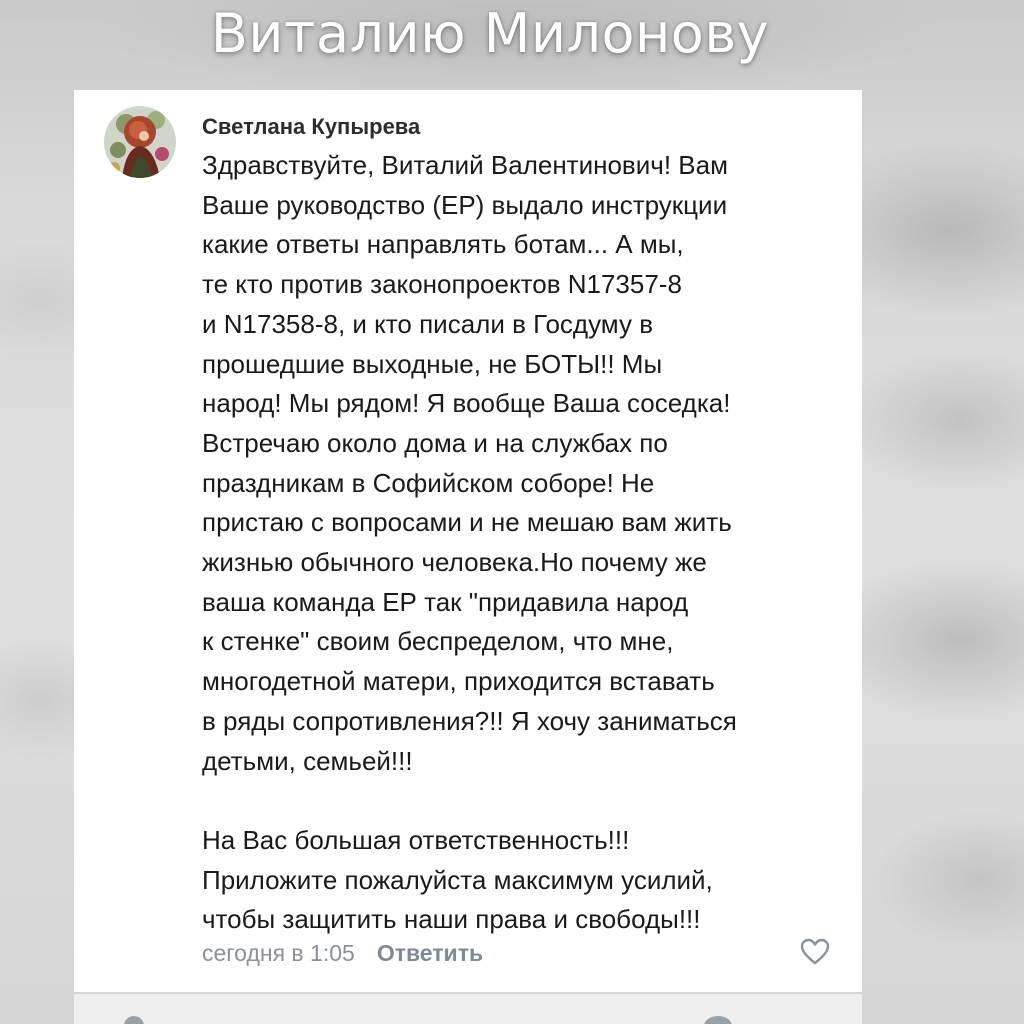 The width and height of the screenshot is (1024, 1024). Describe the element at coordinates (278, 953) in the screenshot. I see `comment-timestamp: сегодня в 1:05` at that location.